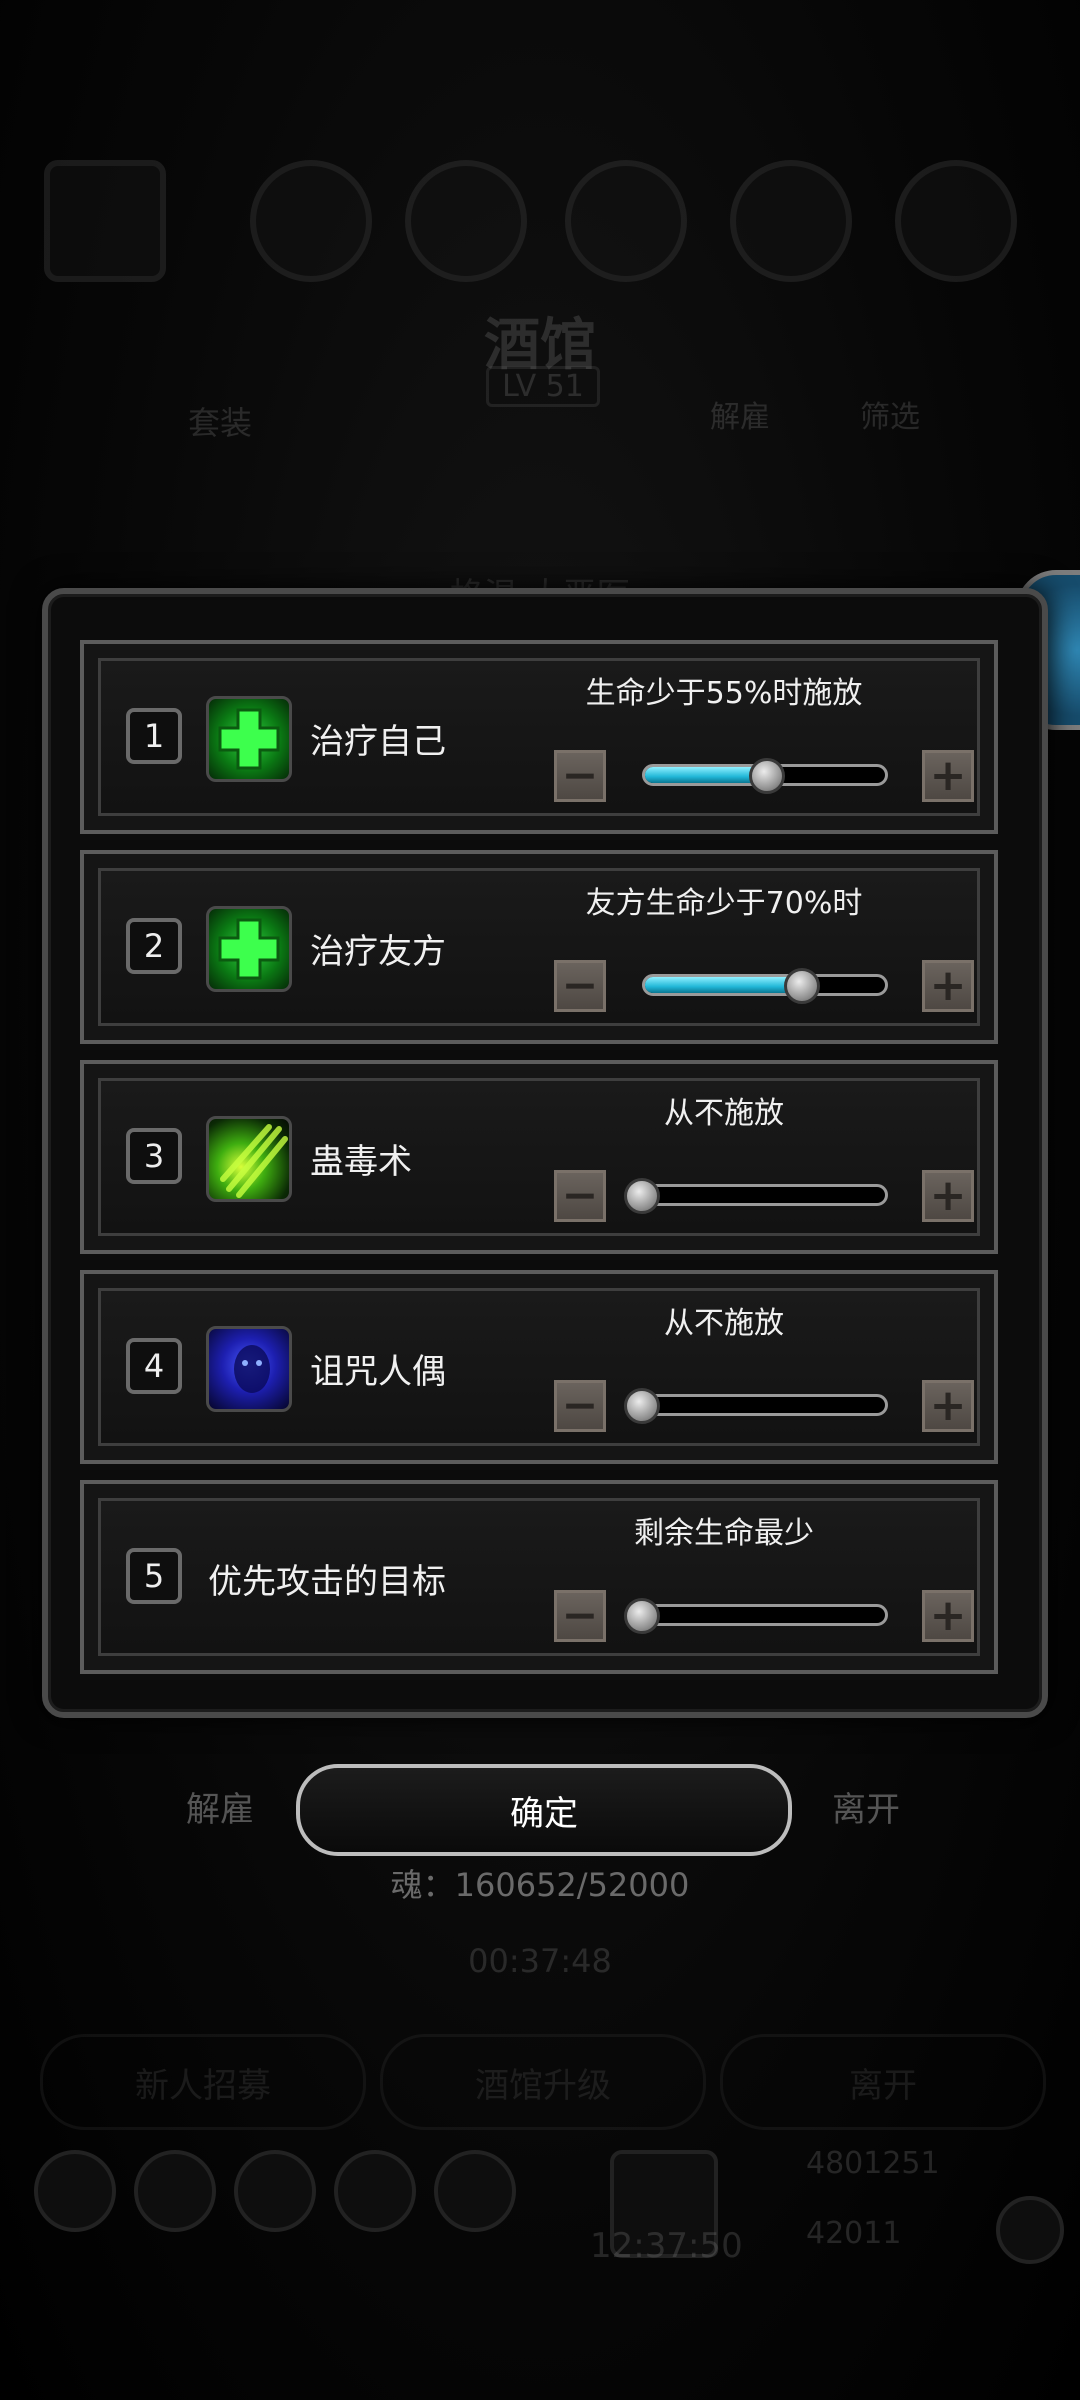 This screenshot has height=2400, width=1080. I want to click on skill-name: 治疗友方, so click(378, 952).